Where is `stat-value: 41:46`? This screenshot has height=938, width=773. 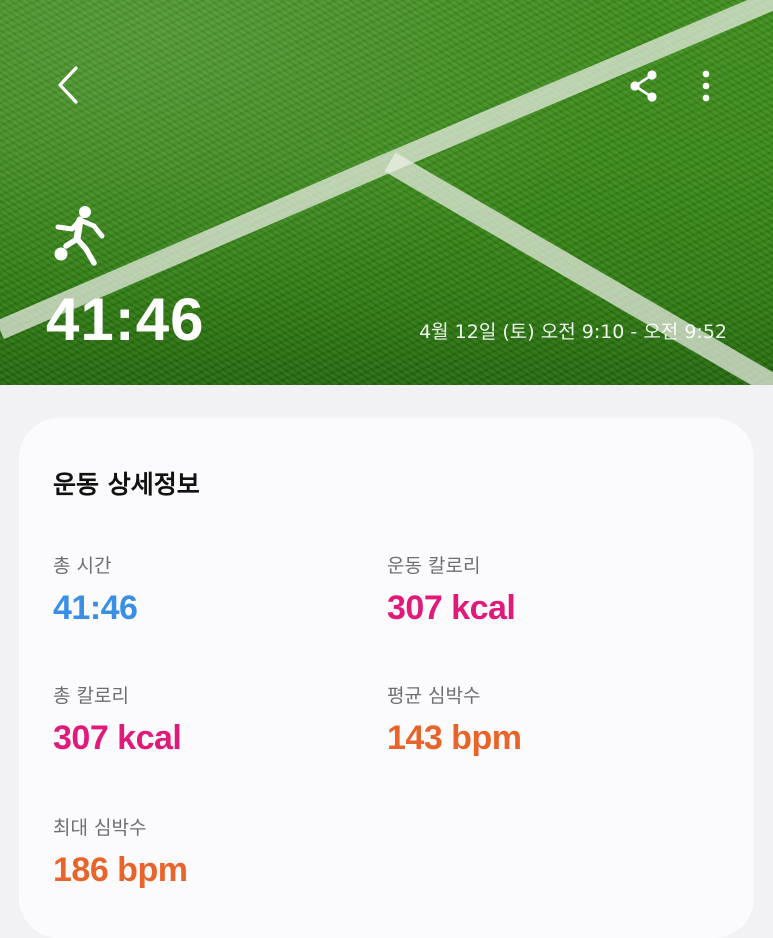
stat-value: 41:46 is located at coordinates (95, 608).